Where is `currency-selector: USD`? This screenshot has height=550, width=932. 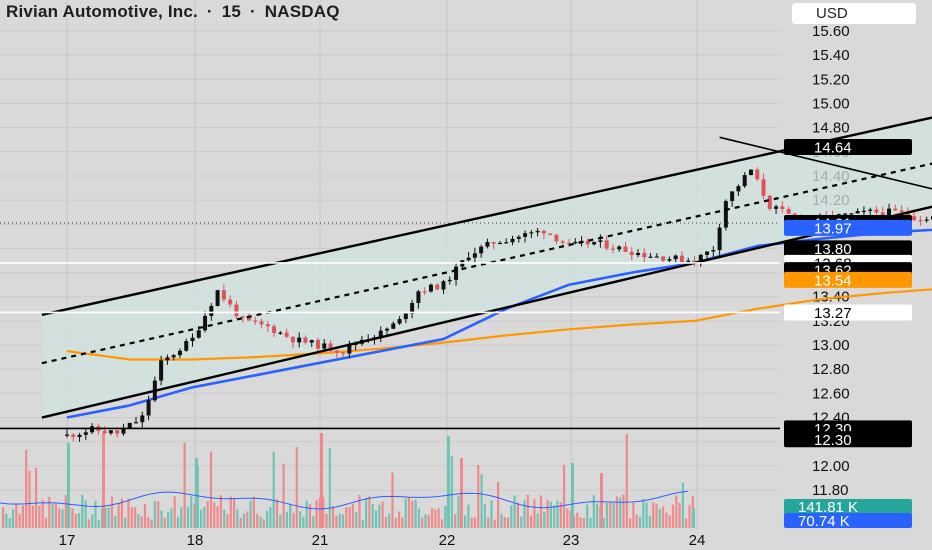
currency-selector: USD is located at coordinates (854, 13).